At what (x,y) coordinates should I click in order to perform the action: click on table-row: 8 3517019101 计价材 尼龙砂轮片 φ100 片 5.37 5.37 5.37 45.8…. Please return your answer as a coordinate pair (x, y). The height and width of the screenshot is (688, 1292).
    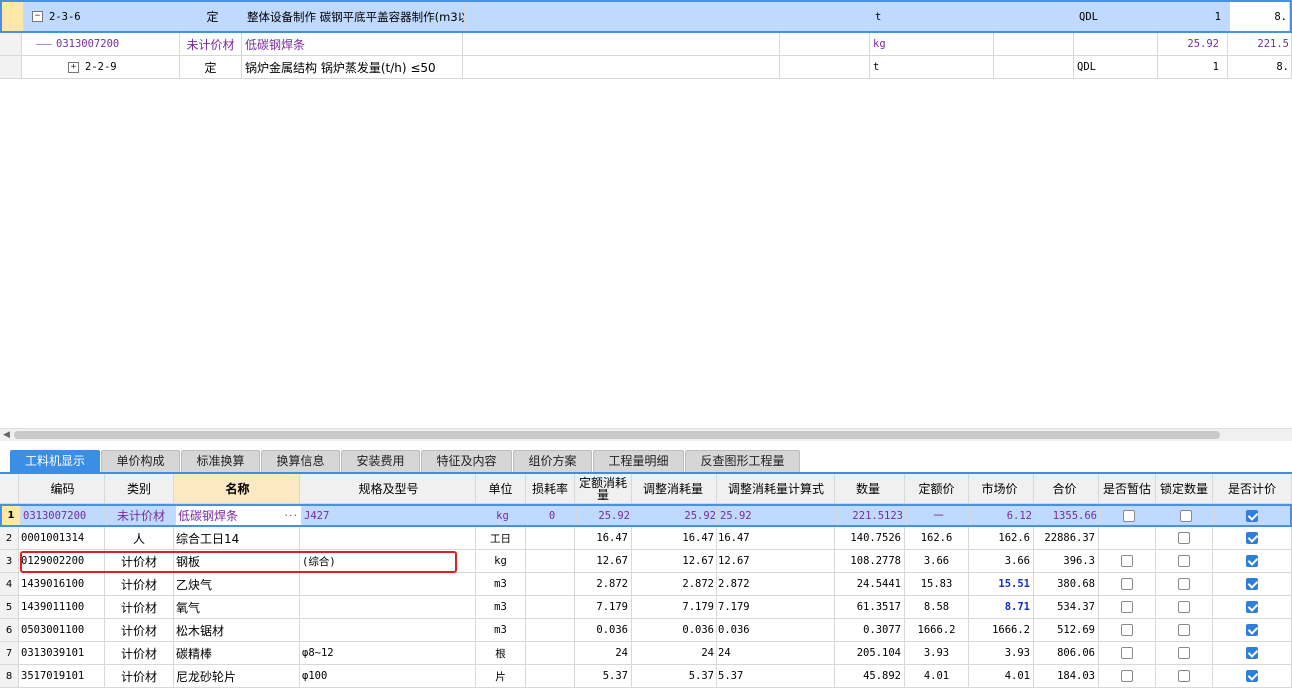
    Looking at the image, I should click on (646, 676).